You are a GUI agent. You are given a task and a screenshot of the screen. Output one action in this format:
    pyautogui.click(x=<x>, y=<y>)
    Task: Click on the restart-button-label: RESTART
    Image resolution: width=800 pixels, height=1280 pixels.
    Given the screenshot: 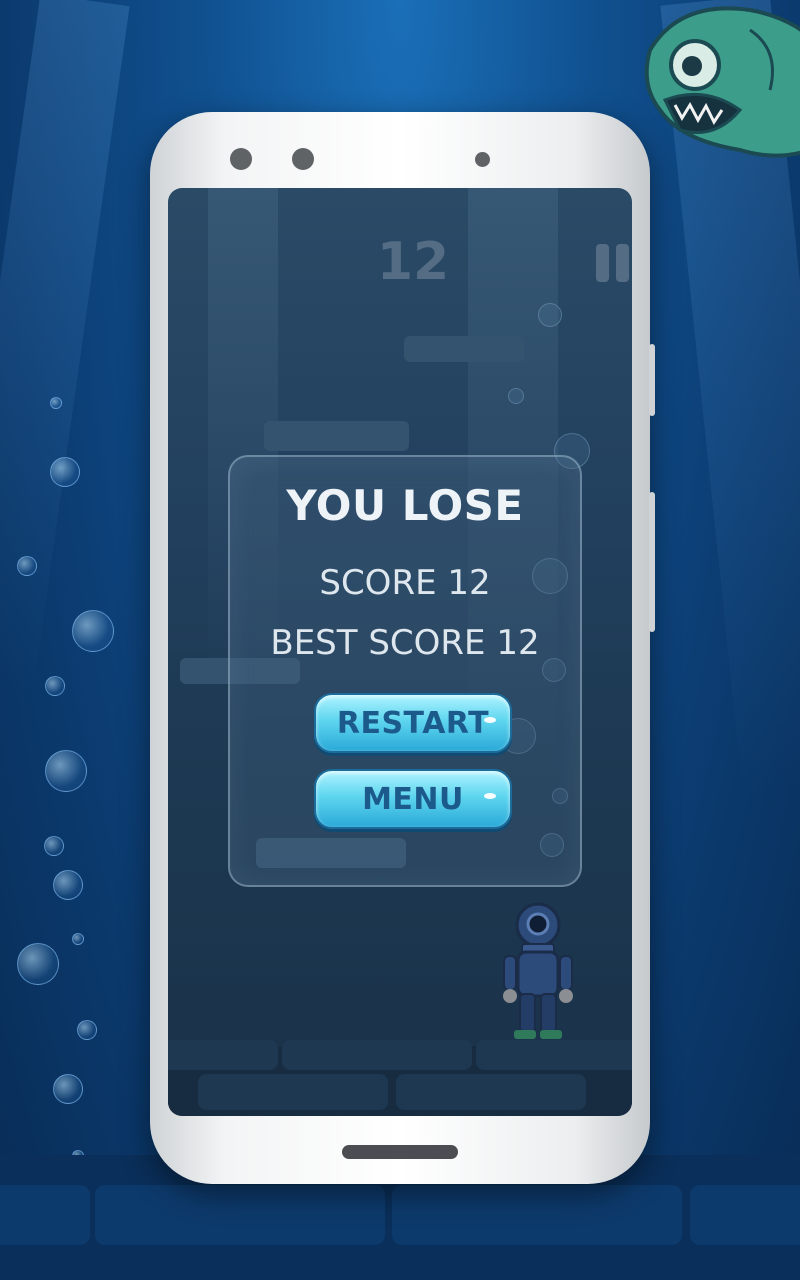 What is the action you would take?
    pyautogui.click(x=413, y=723)
    